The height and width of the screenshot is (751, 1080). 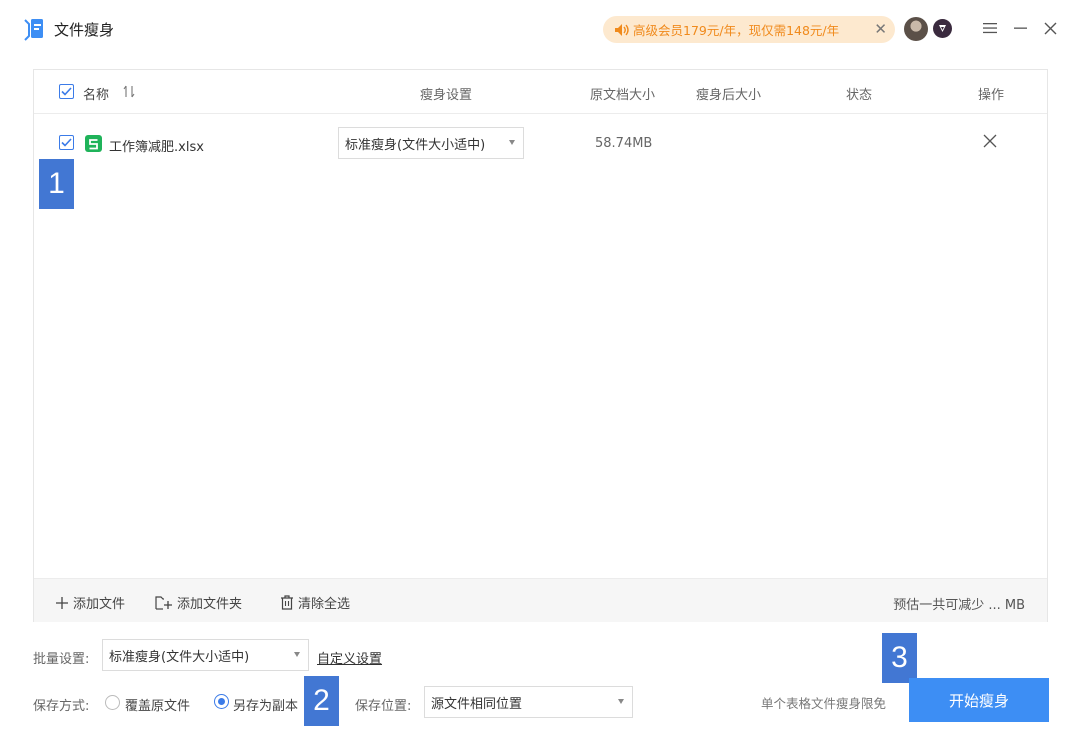 What do you see at coordinates (624, 143) in the screenshot?
I see `original-size-value: 58.74MB` at bounding box center [624, 143].